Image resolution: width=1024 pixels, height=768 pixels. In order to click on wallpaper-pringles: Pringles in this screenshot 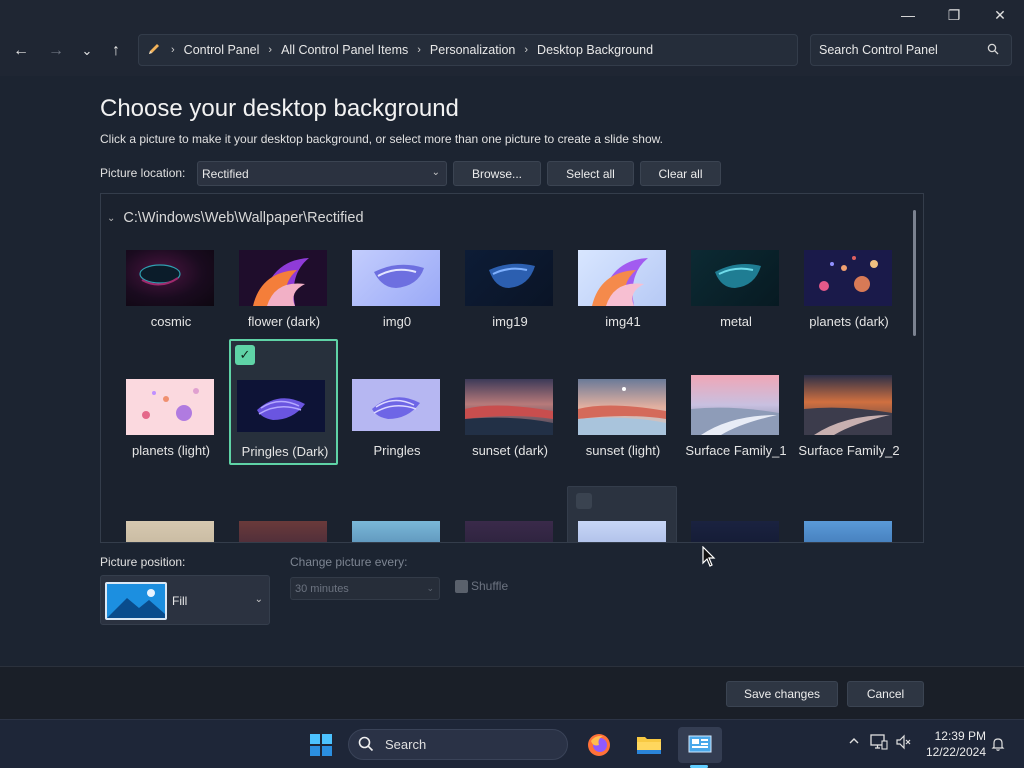, I will do `click(396, 430)`.